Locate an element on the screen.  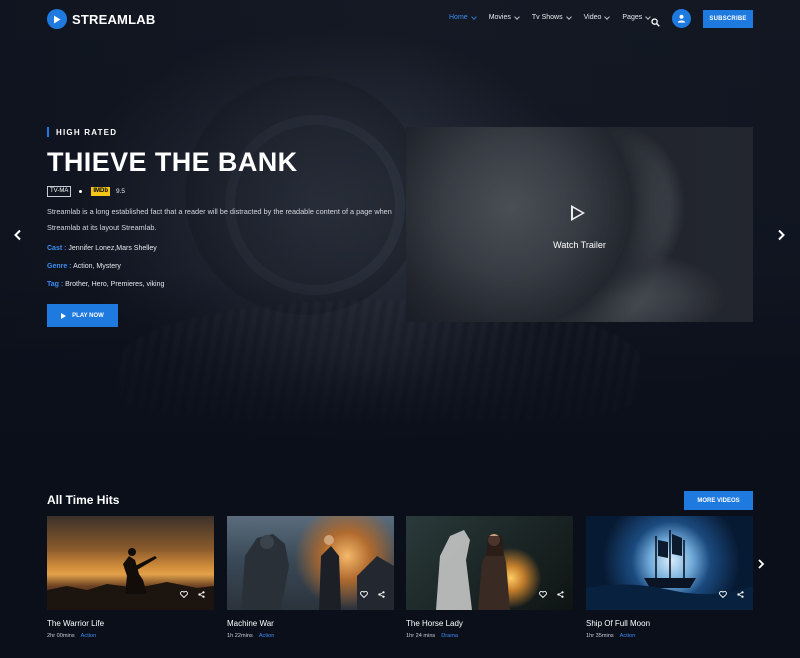
main-nav: Home Movies Tv Shows Video Pages is located at coordinates (556, 17).